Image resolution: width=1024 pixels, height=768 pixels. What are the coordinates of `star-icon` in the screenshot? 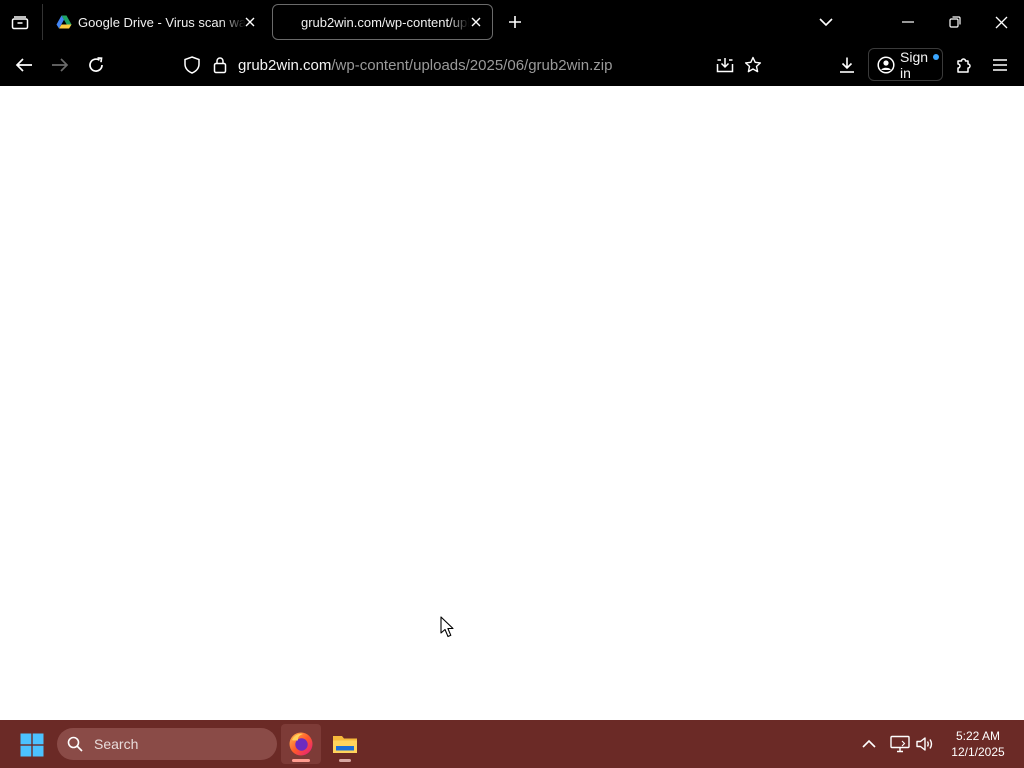 It's located at (753, 64).